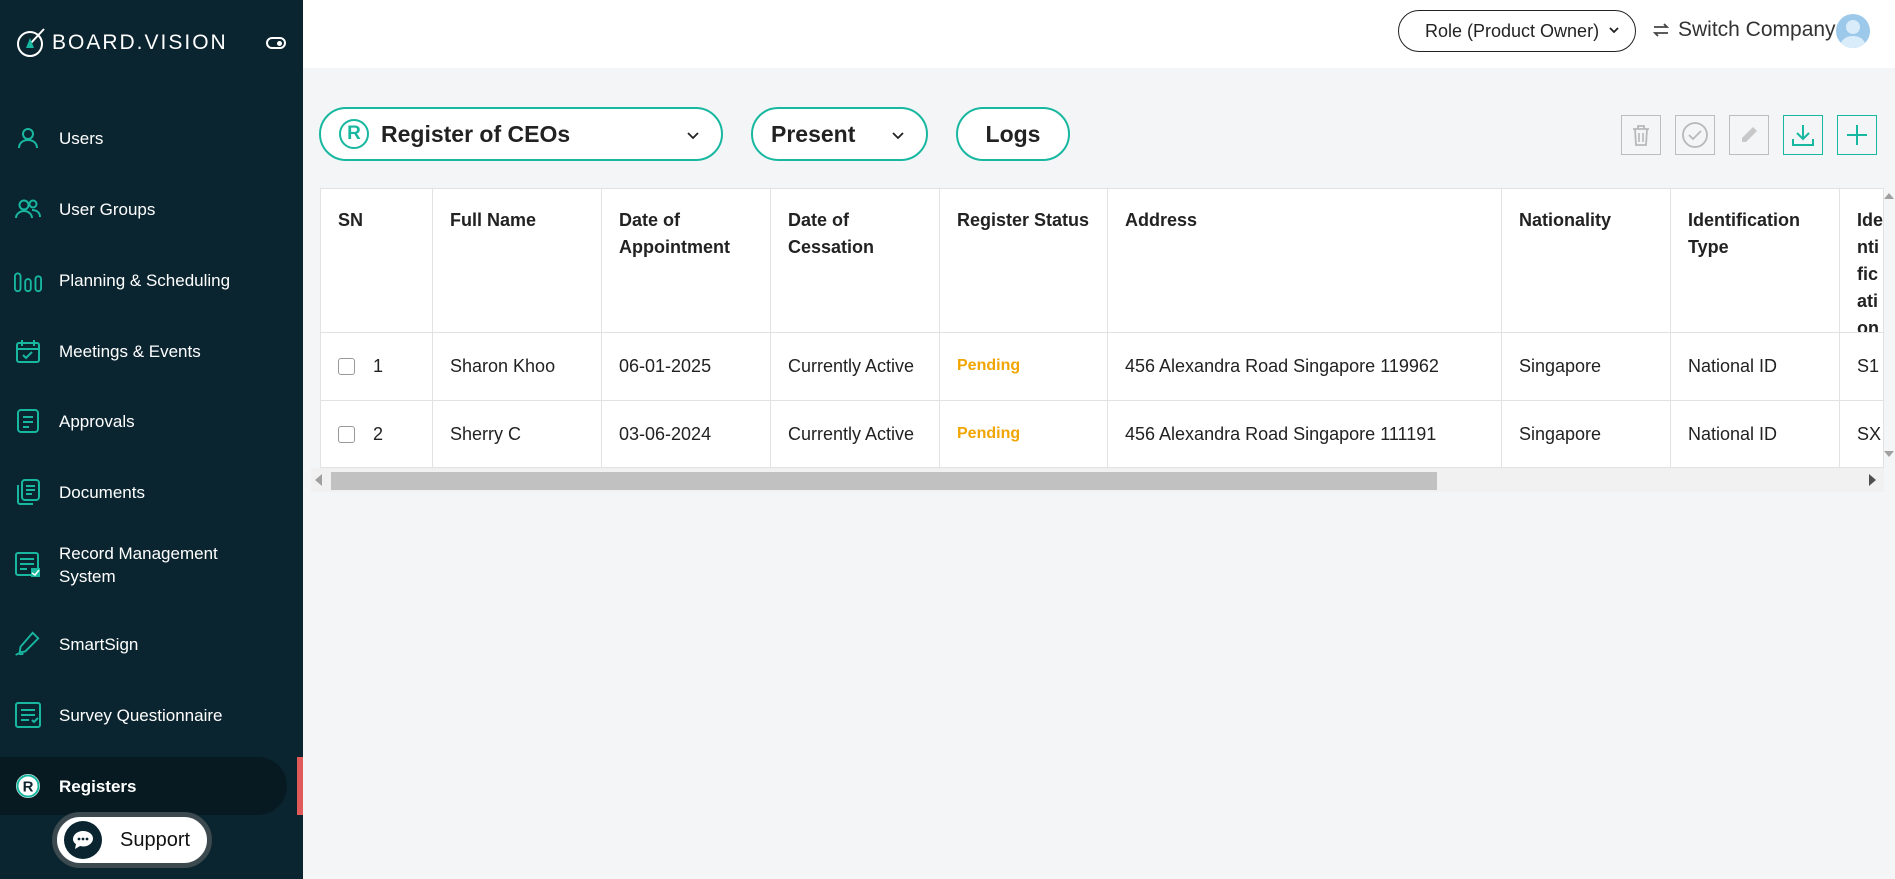 The height and width of the screenshot is (879, 1895). Describe the element at coordinates (97, 421) in the screenshot. I see `sidebar-item-label: Approvals` at that location.